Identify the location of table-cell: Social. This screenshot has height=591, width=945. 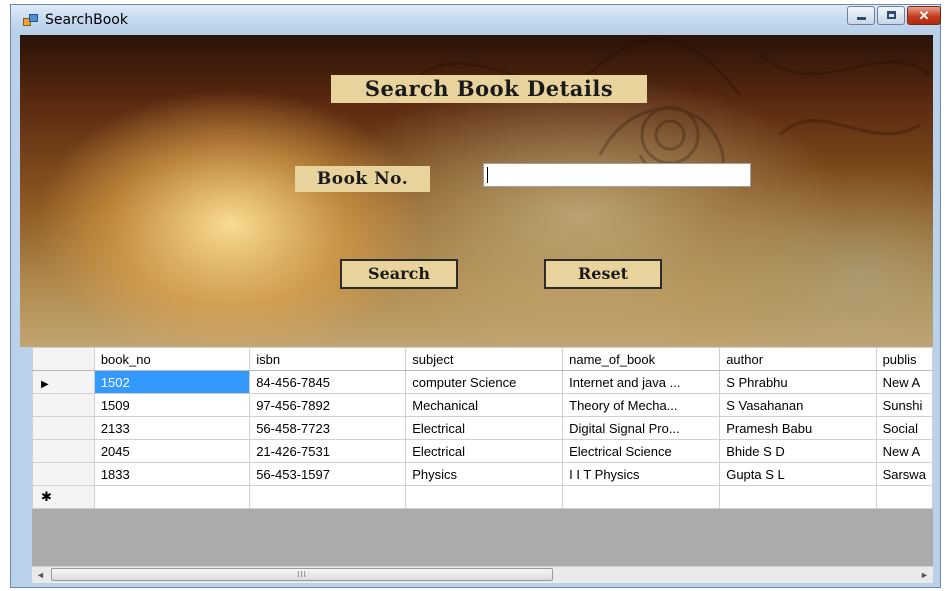
(904, 428).